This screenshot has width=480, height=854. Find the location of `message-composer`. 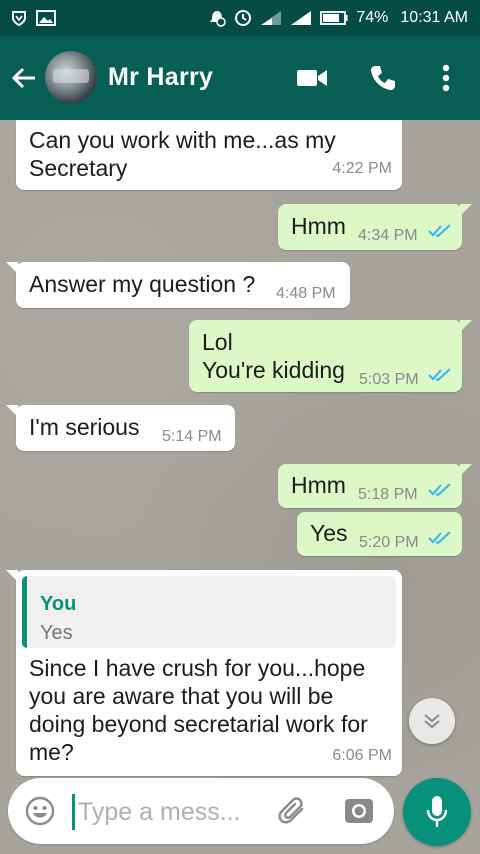

message-composer is located at coordinates (201, 811).